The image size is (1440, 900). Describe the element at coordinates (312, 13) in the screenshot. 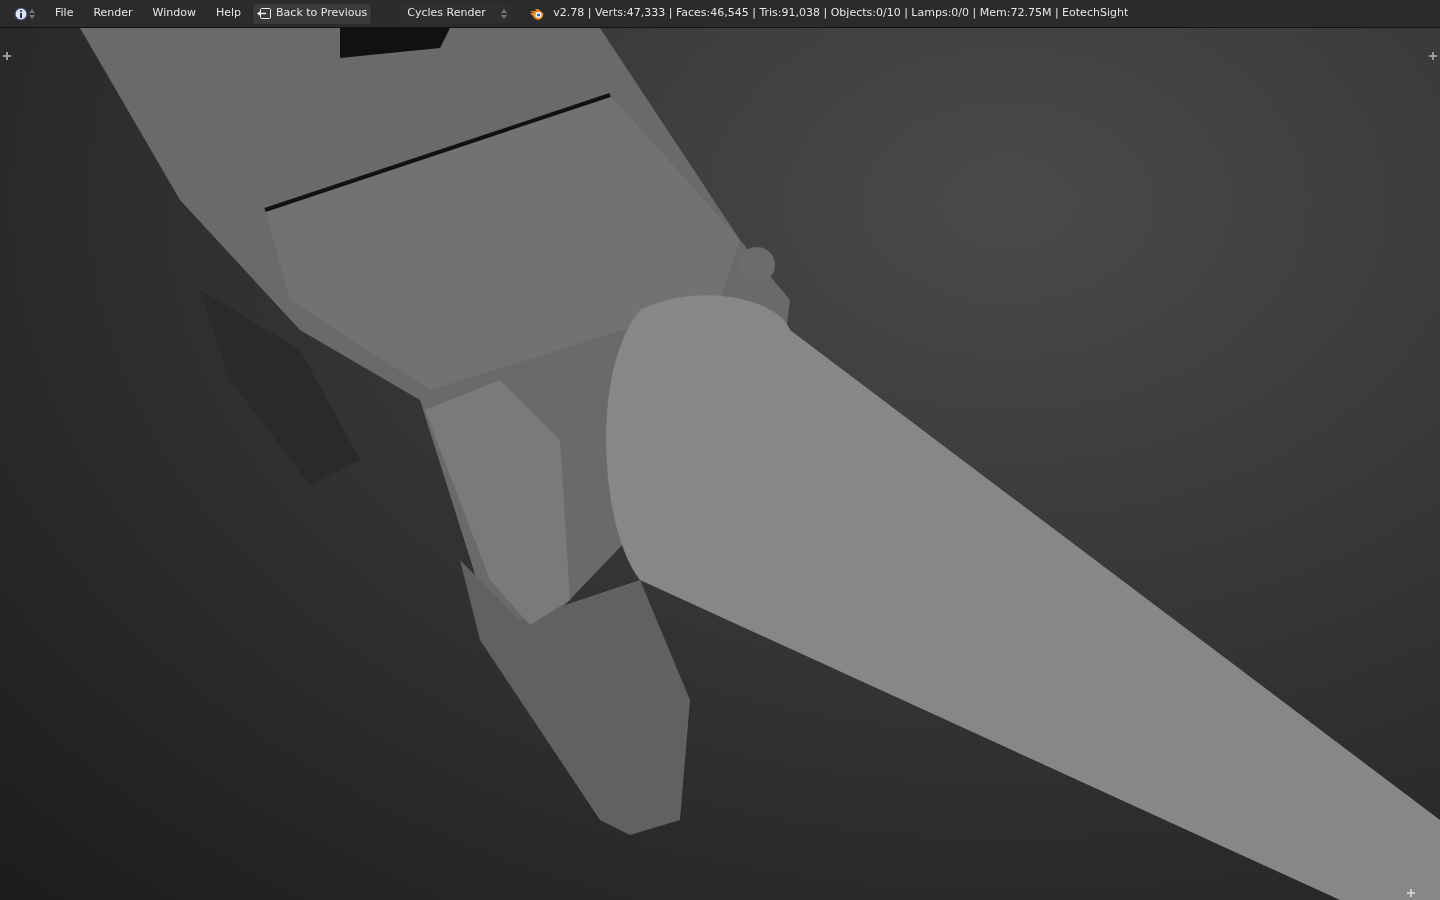

I see `back-to-previous-button: Back to Previous` at that location.